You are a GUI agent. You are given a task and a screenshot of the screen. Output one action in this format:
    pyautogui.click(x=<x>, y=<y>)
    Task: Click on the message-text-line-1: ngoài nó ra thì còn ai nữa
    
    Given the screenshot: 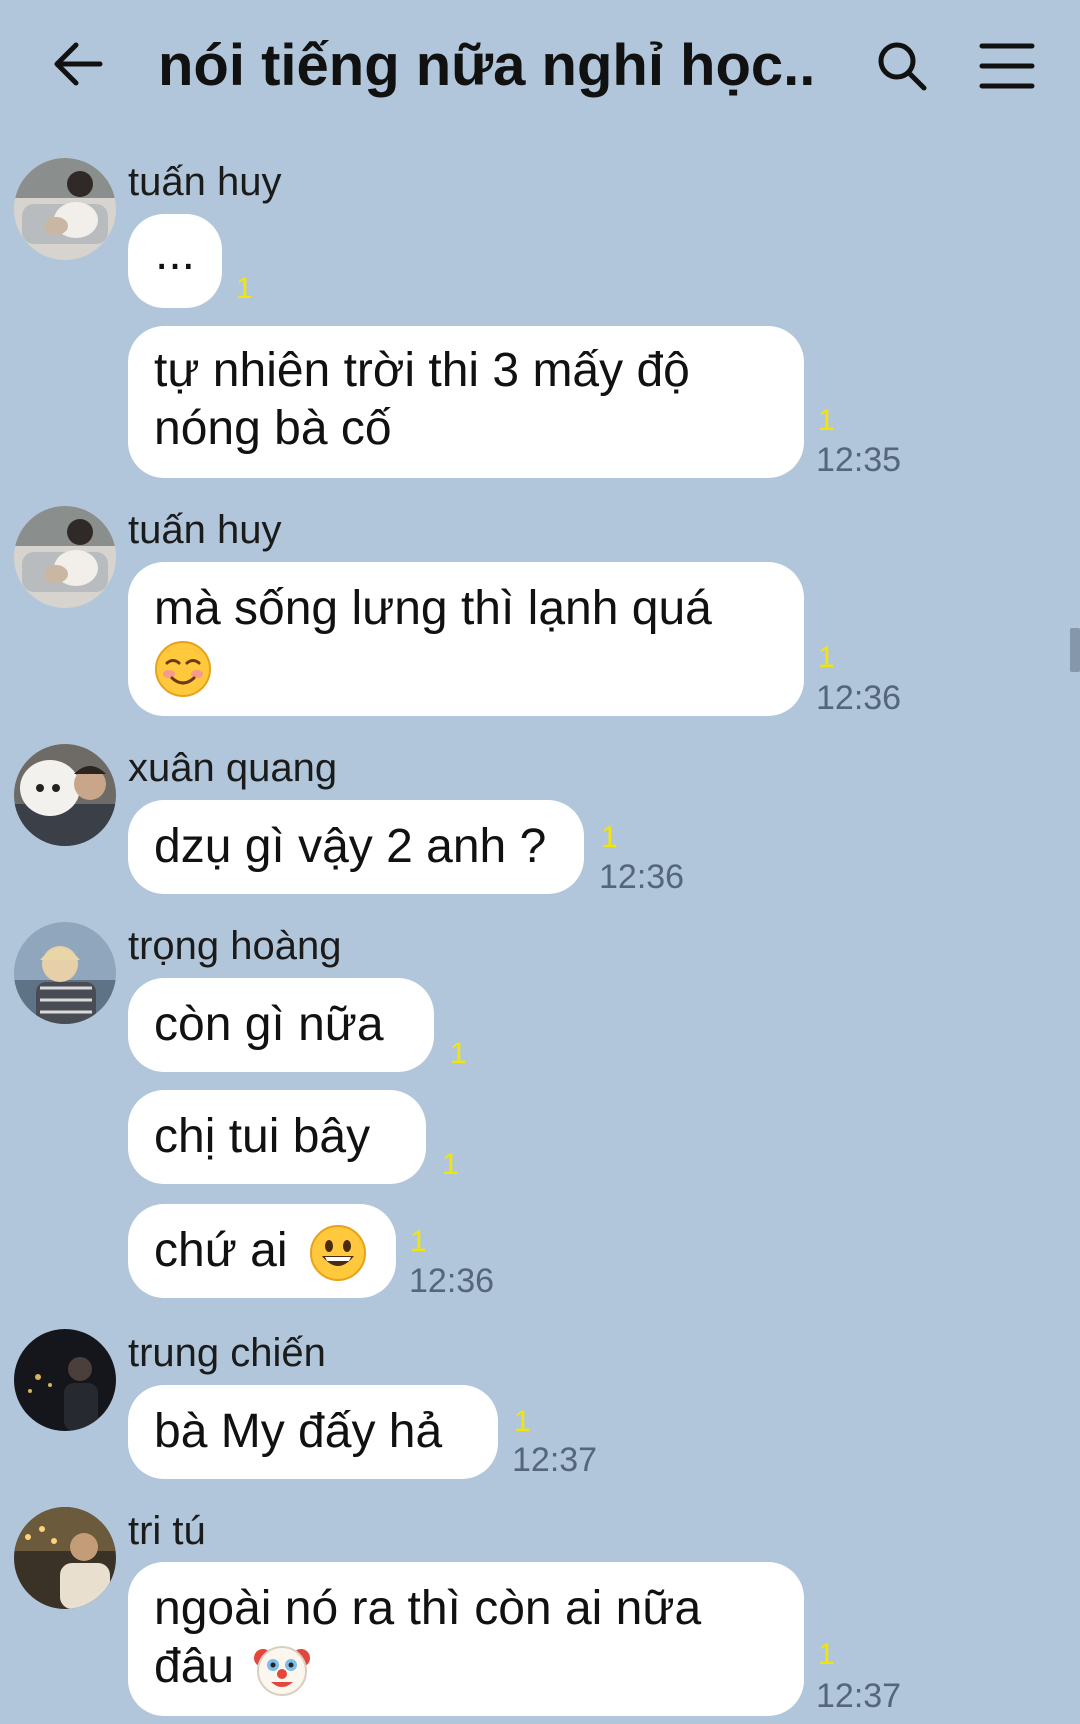 What is the action you would take?
    pyautogui.click(x=428, y=1608)
    